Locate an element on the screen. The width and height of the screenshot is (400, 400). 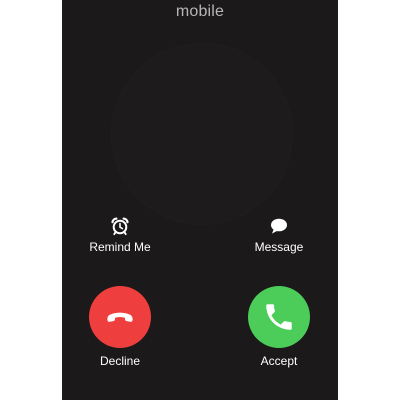
phone-hangup-icon is located at coordinates (120, 317).